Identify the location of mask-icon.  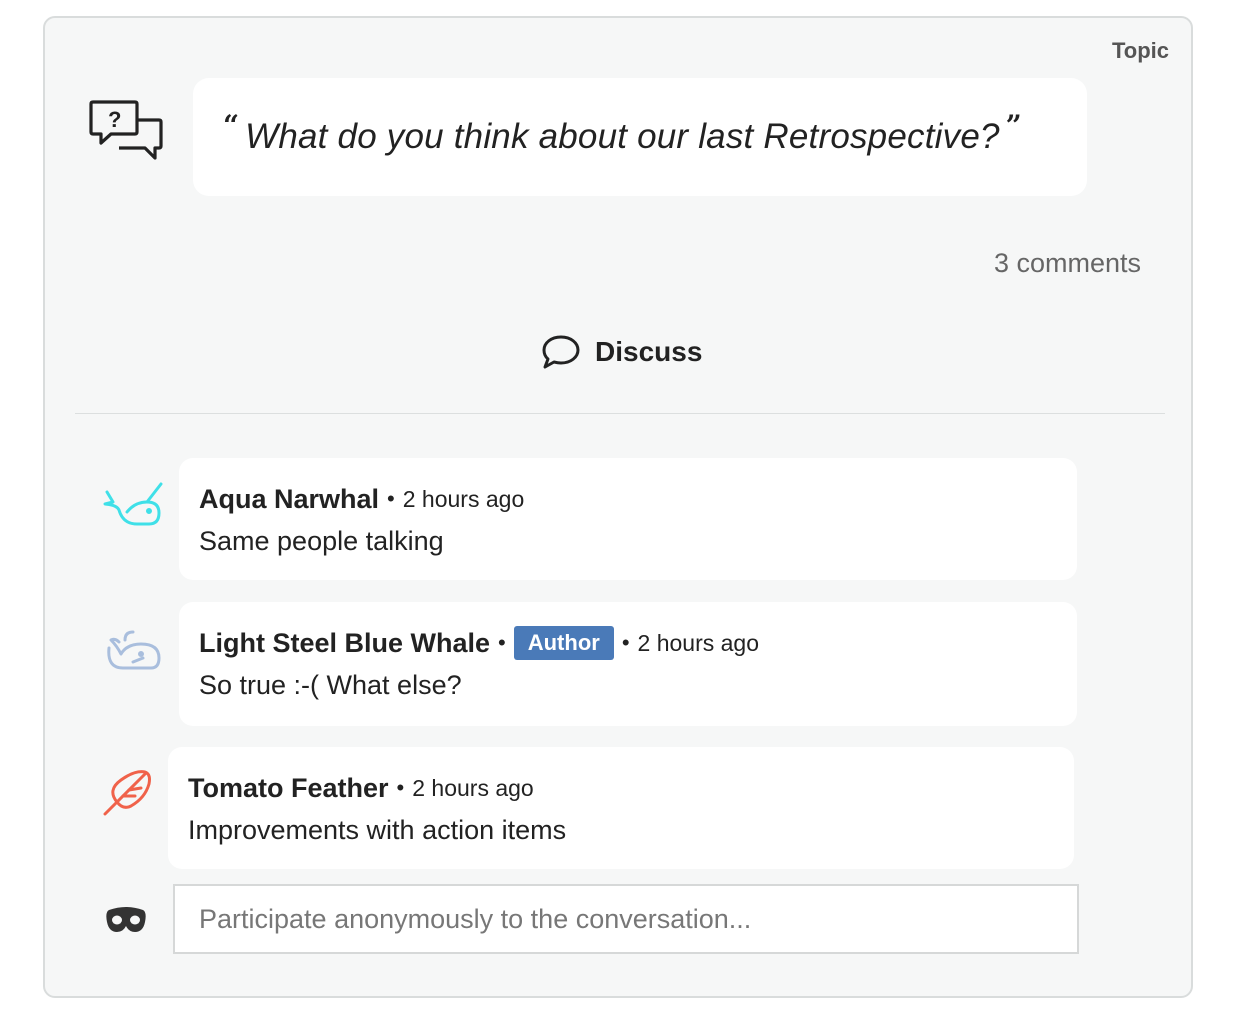
(126, 919).